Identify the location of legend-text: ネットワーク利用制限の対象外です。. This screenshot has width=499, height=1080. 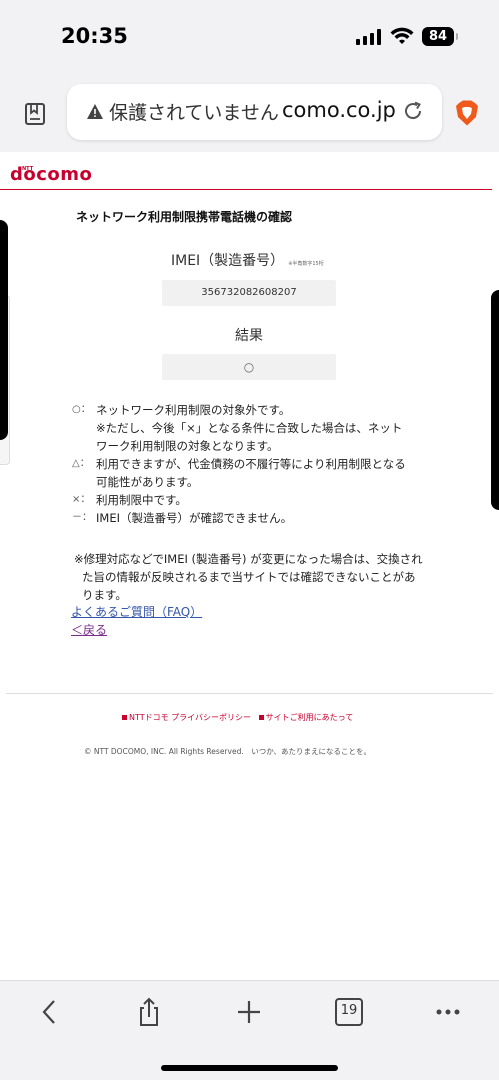
(193, 410).